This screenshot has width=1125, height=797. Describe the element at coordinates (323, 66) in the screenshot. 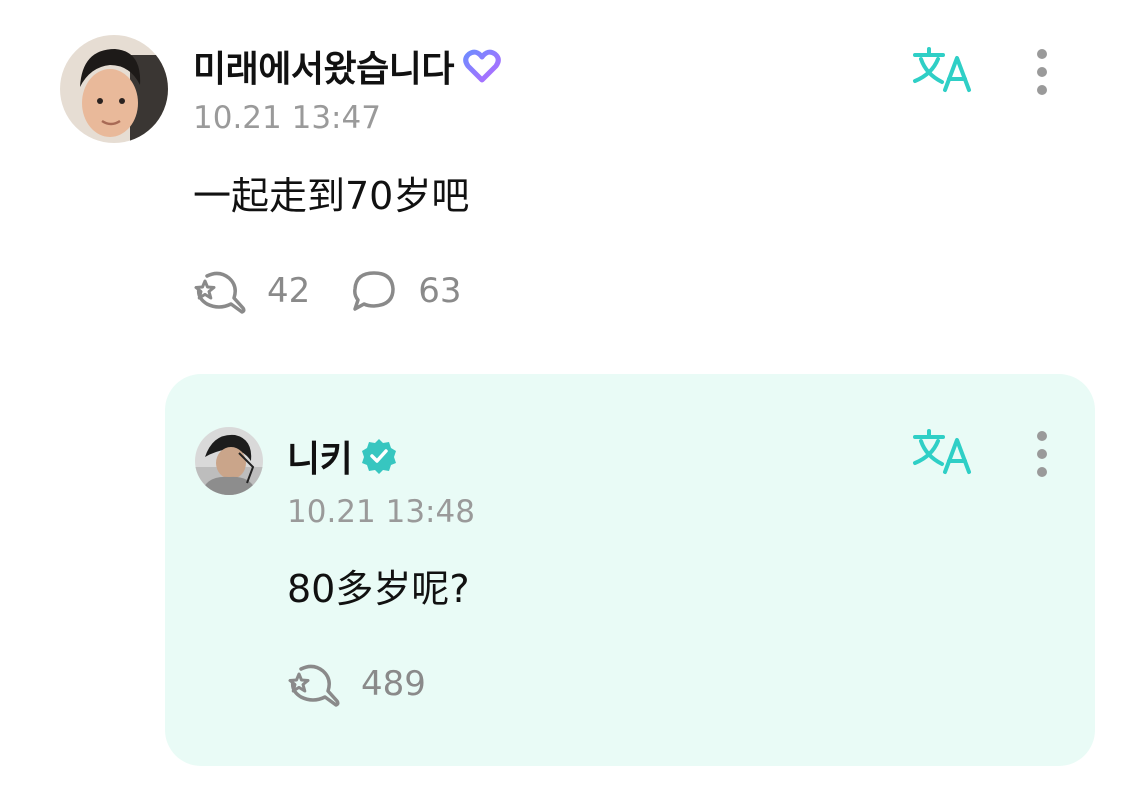

I see `post-author-name: 미래에서왔습니다` at that location.